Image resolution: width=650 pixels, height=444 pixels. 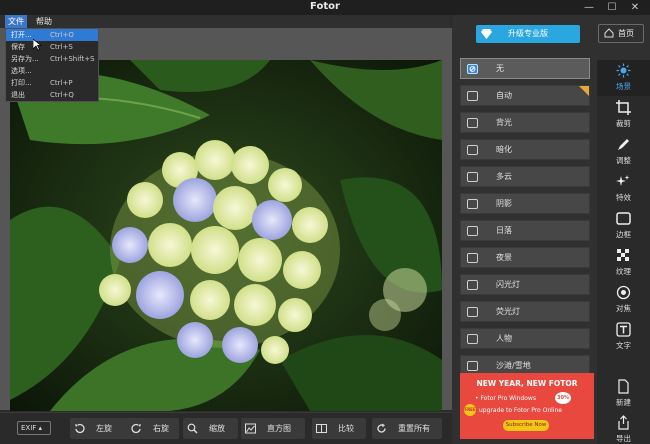 I want to click on preset-label: 日落, so click(x=504, y=230).